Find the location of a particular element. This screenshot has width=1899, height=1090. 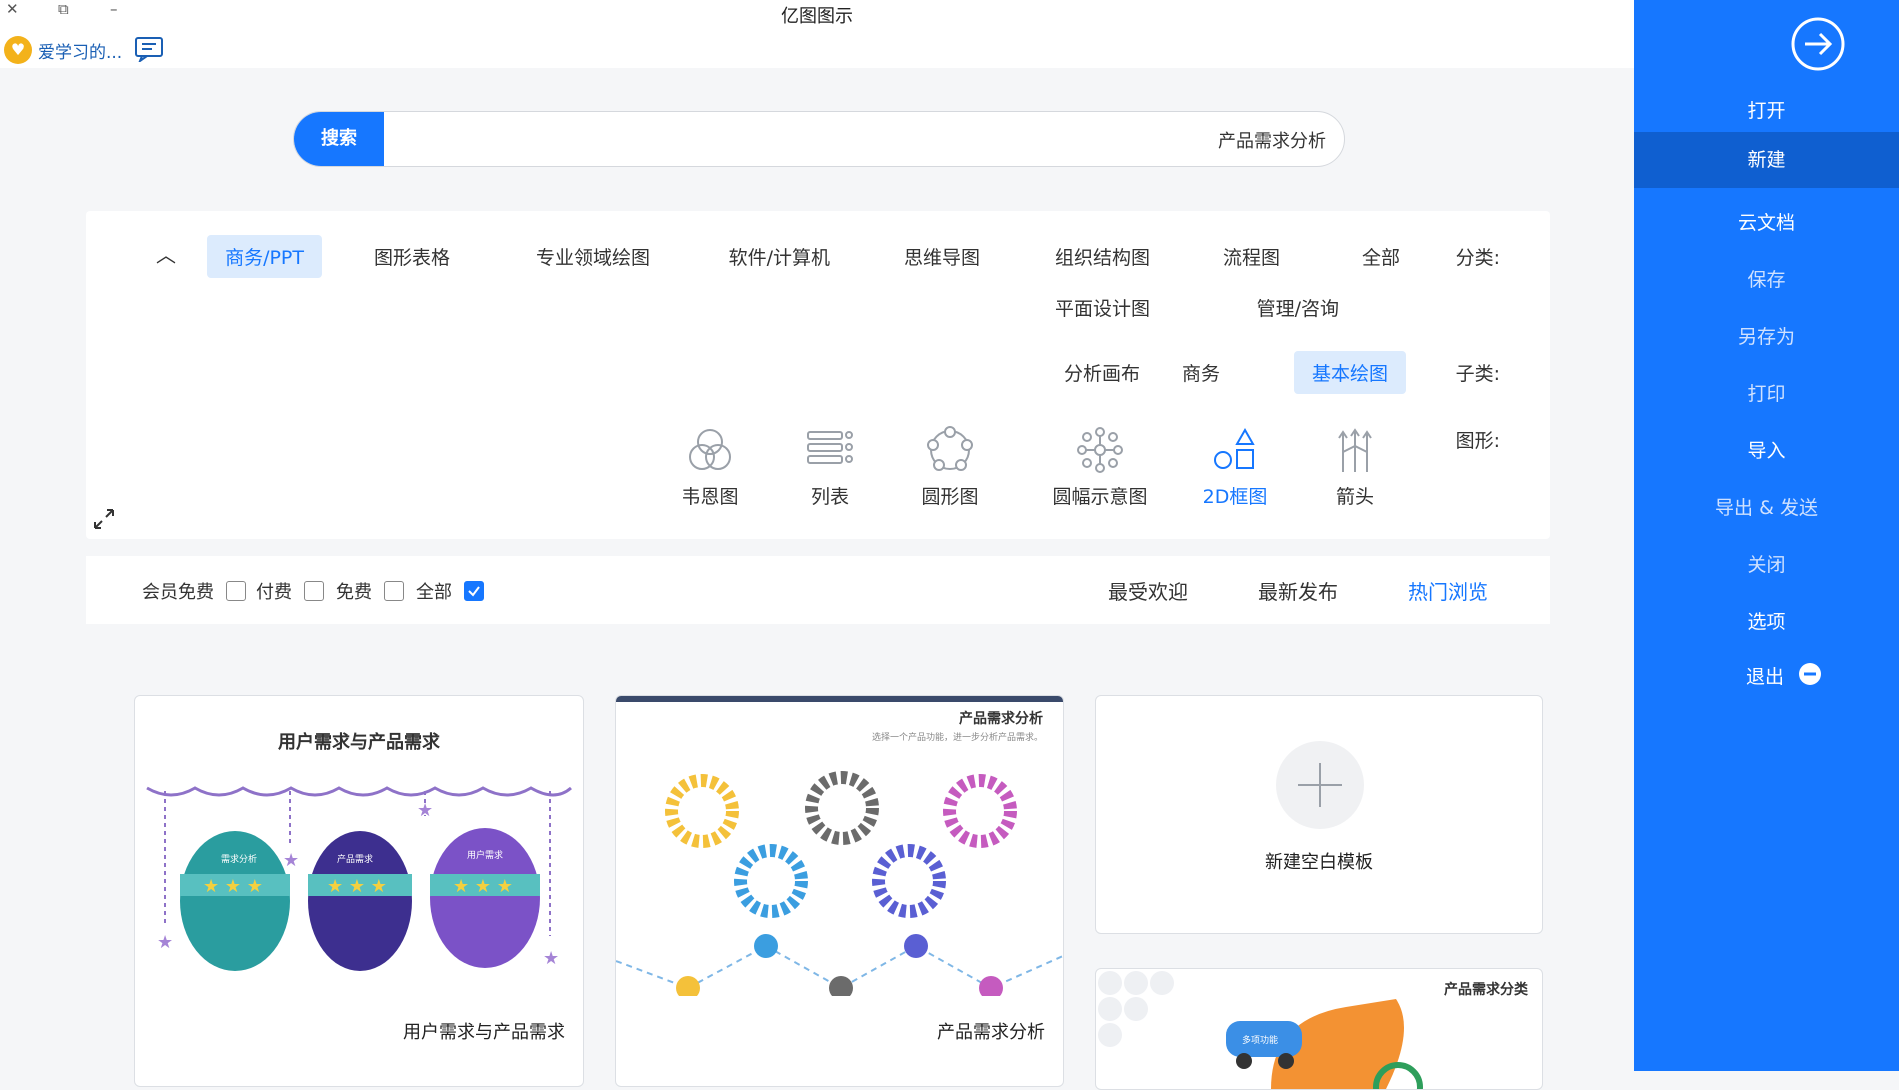

sidebar-item-options: 选项 is located at coordinates (1766, 620).